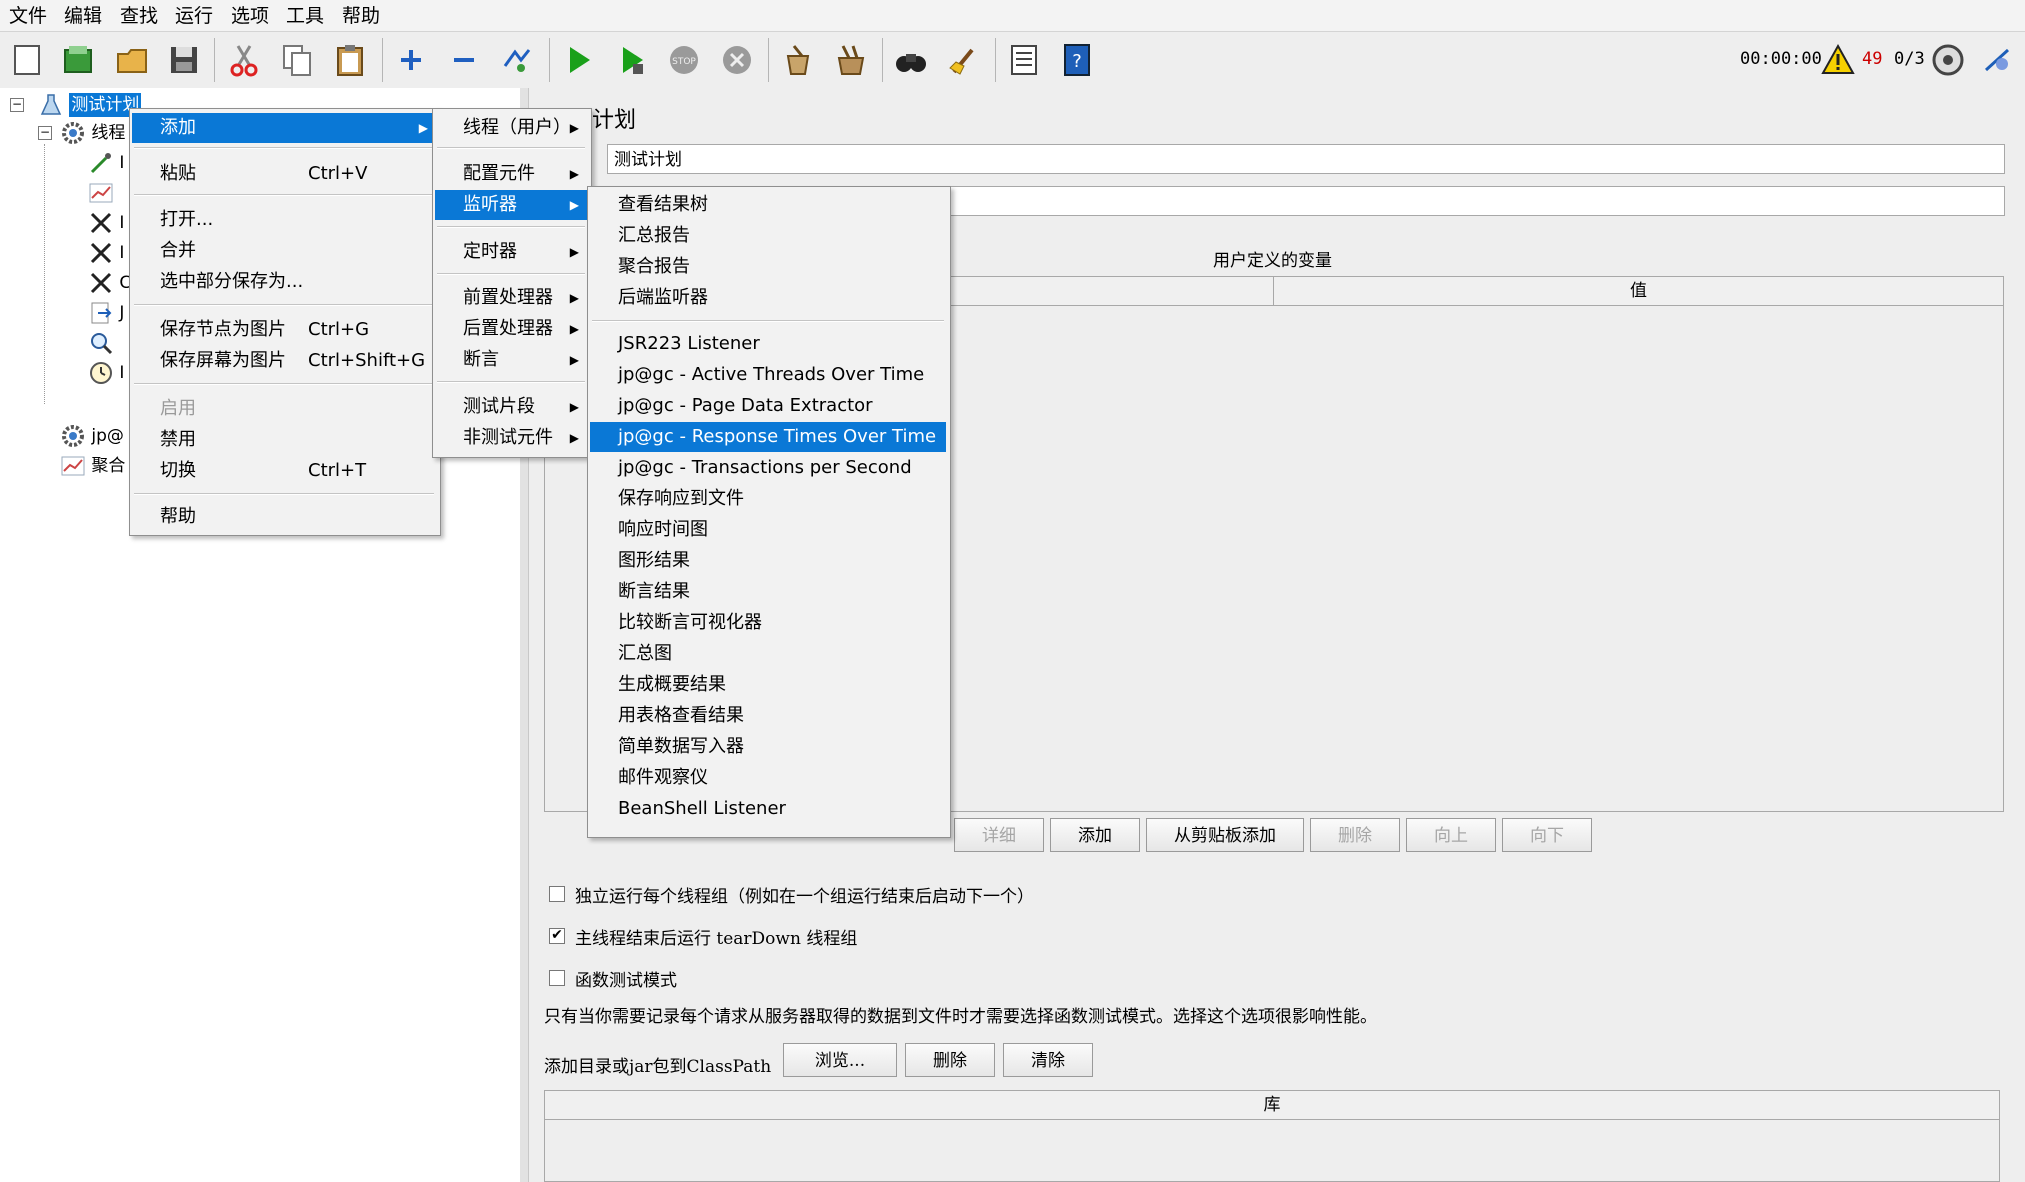 This screenshot has width=2025, height=1182. What do you see at coordinates (1638, 291) in the screenshot?
I see `value-column-header: 值` at bounding box center [1638, 291].